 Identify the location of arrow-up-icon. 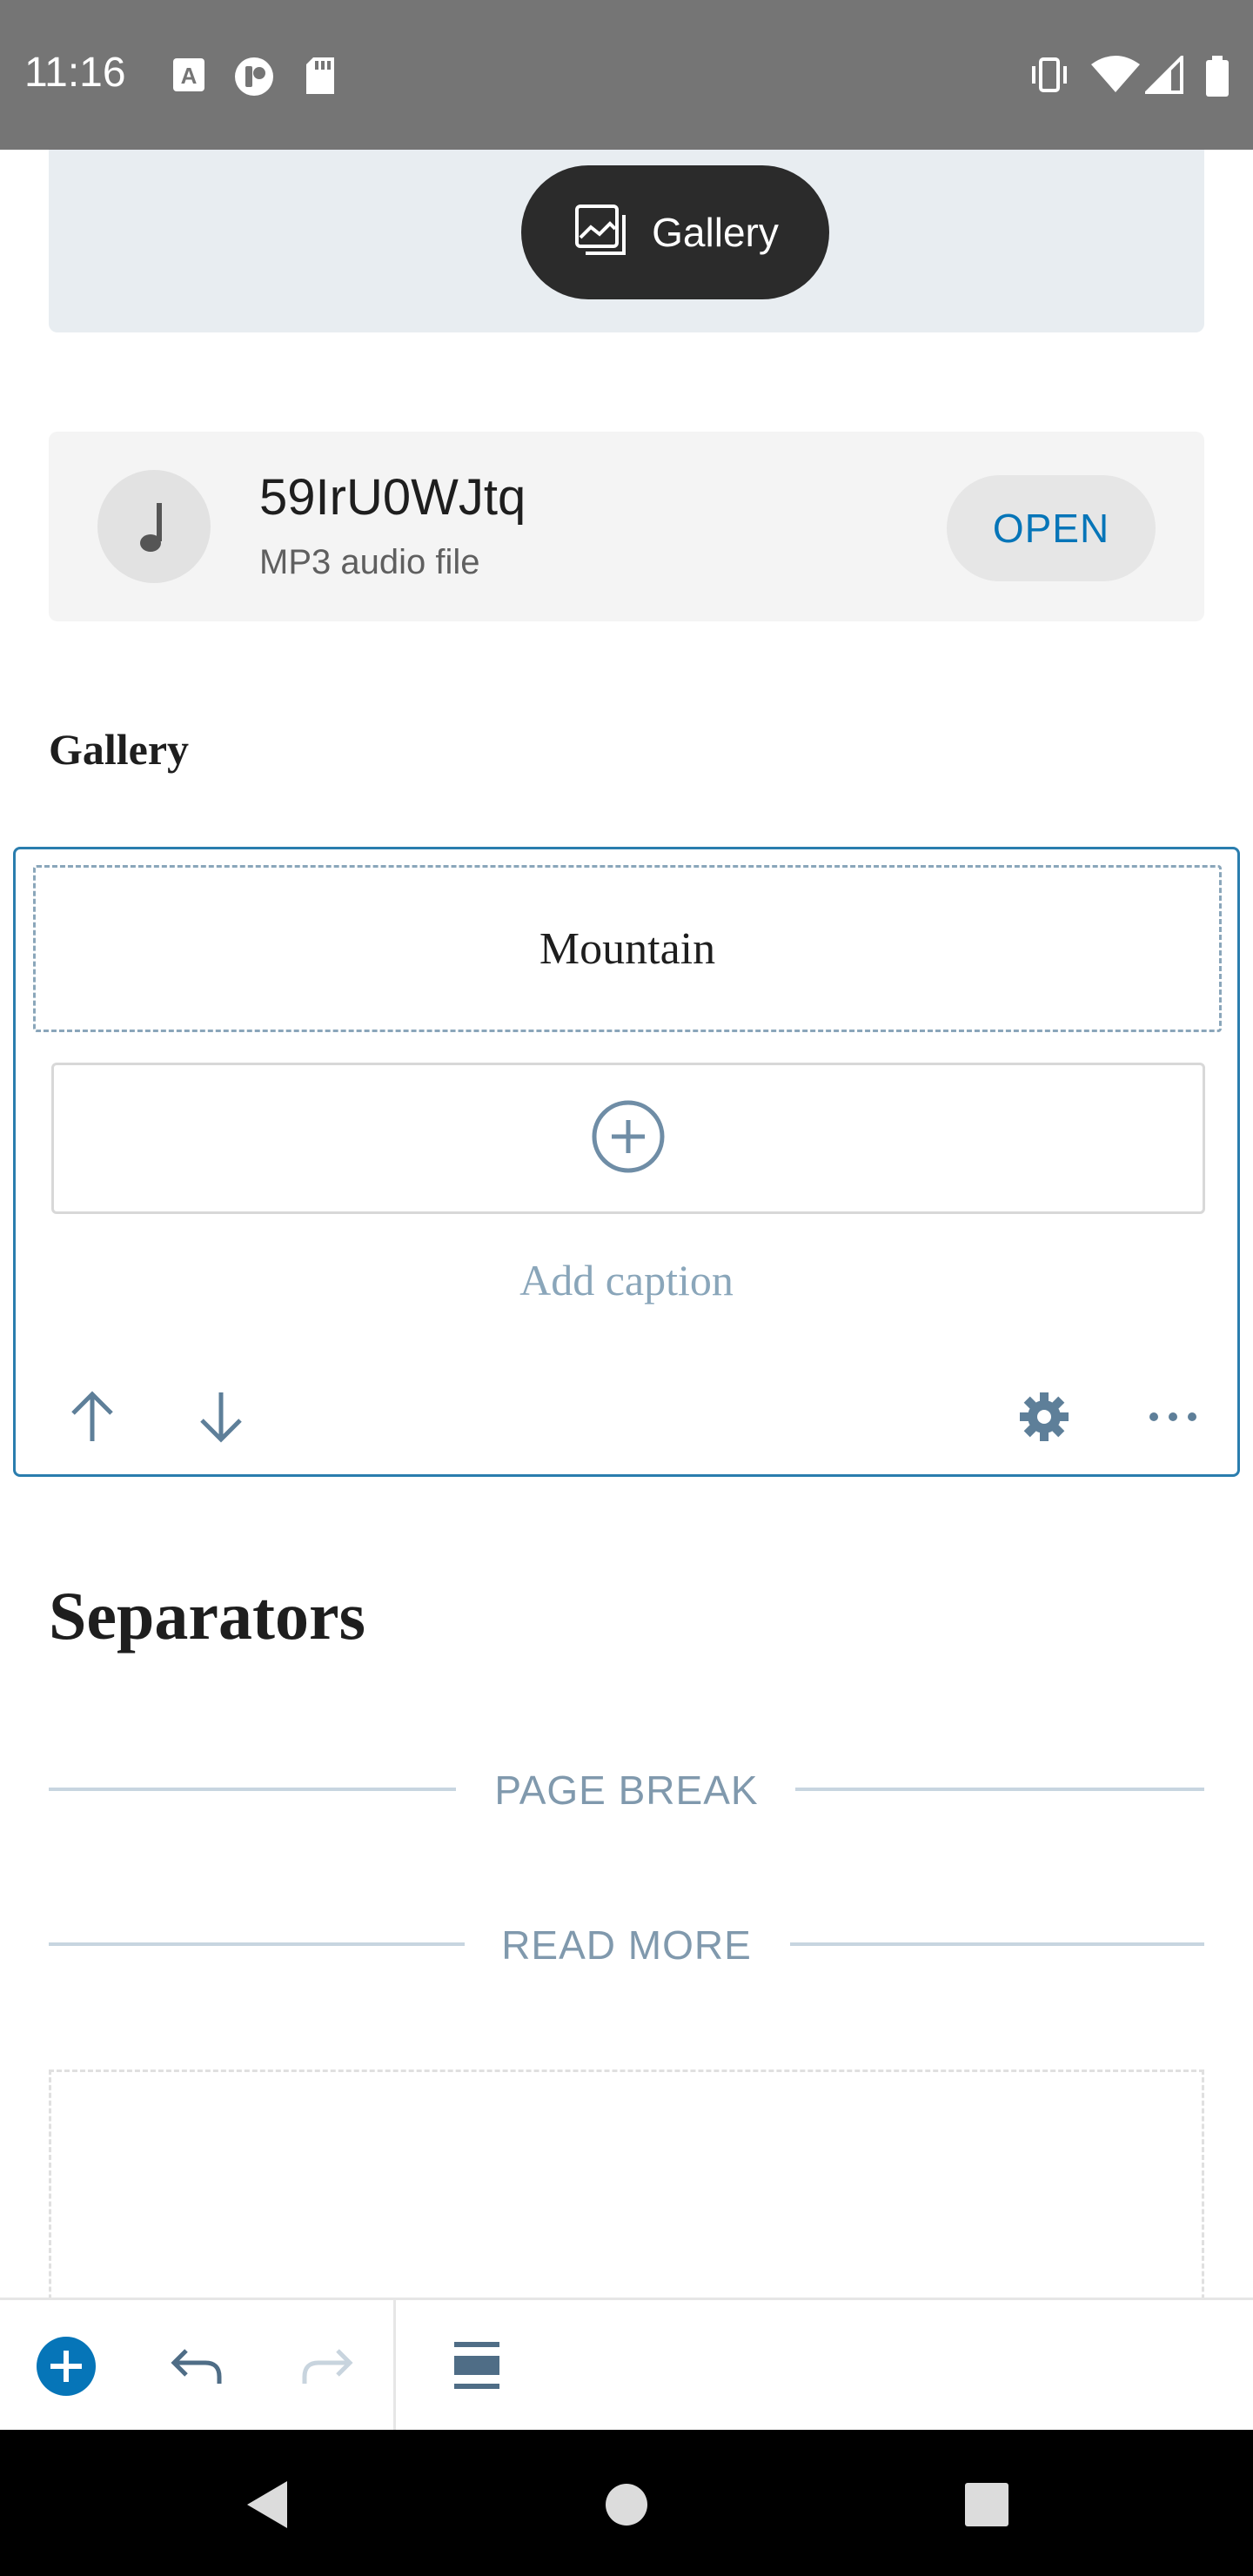
(92, 1417).